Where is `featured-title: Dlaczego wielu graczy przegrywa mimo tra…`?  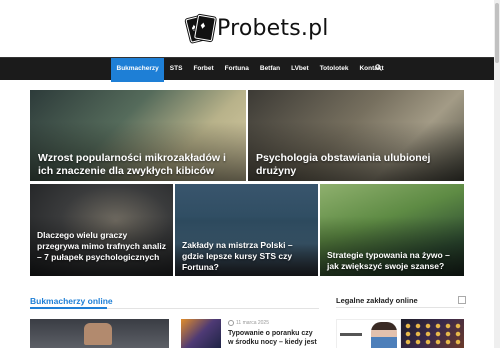 featured-title: Dlaczego wielu graczy przegrywa mimo tra… is located at coordinates (102, 246).